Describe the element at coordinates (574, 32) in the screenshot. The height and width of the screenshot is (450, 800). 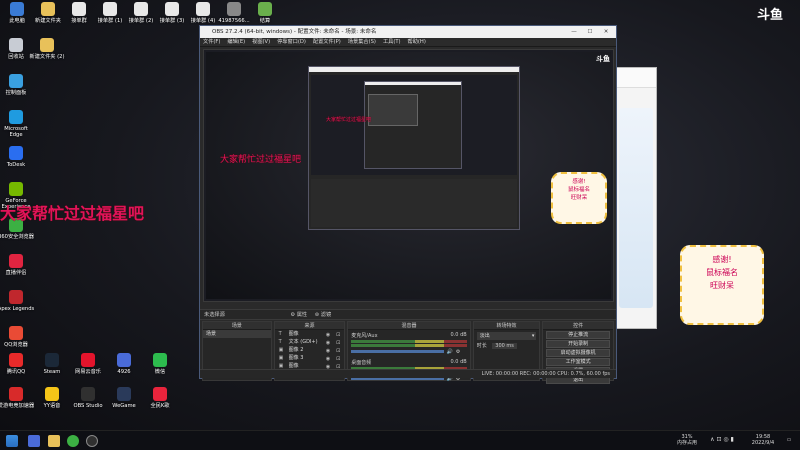
I see `minimize-icon: —` at that location.